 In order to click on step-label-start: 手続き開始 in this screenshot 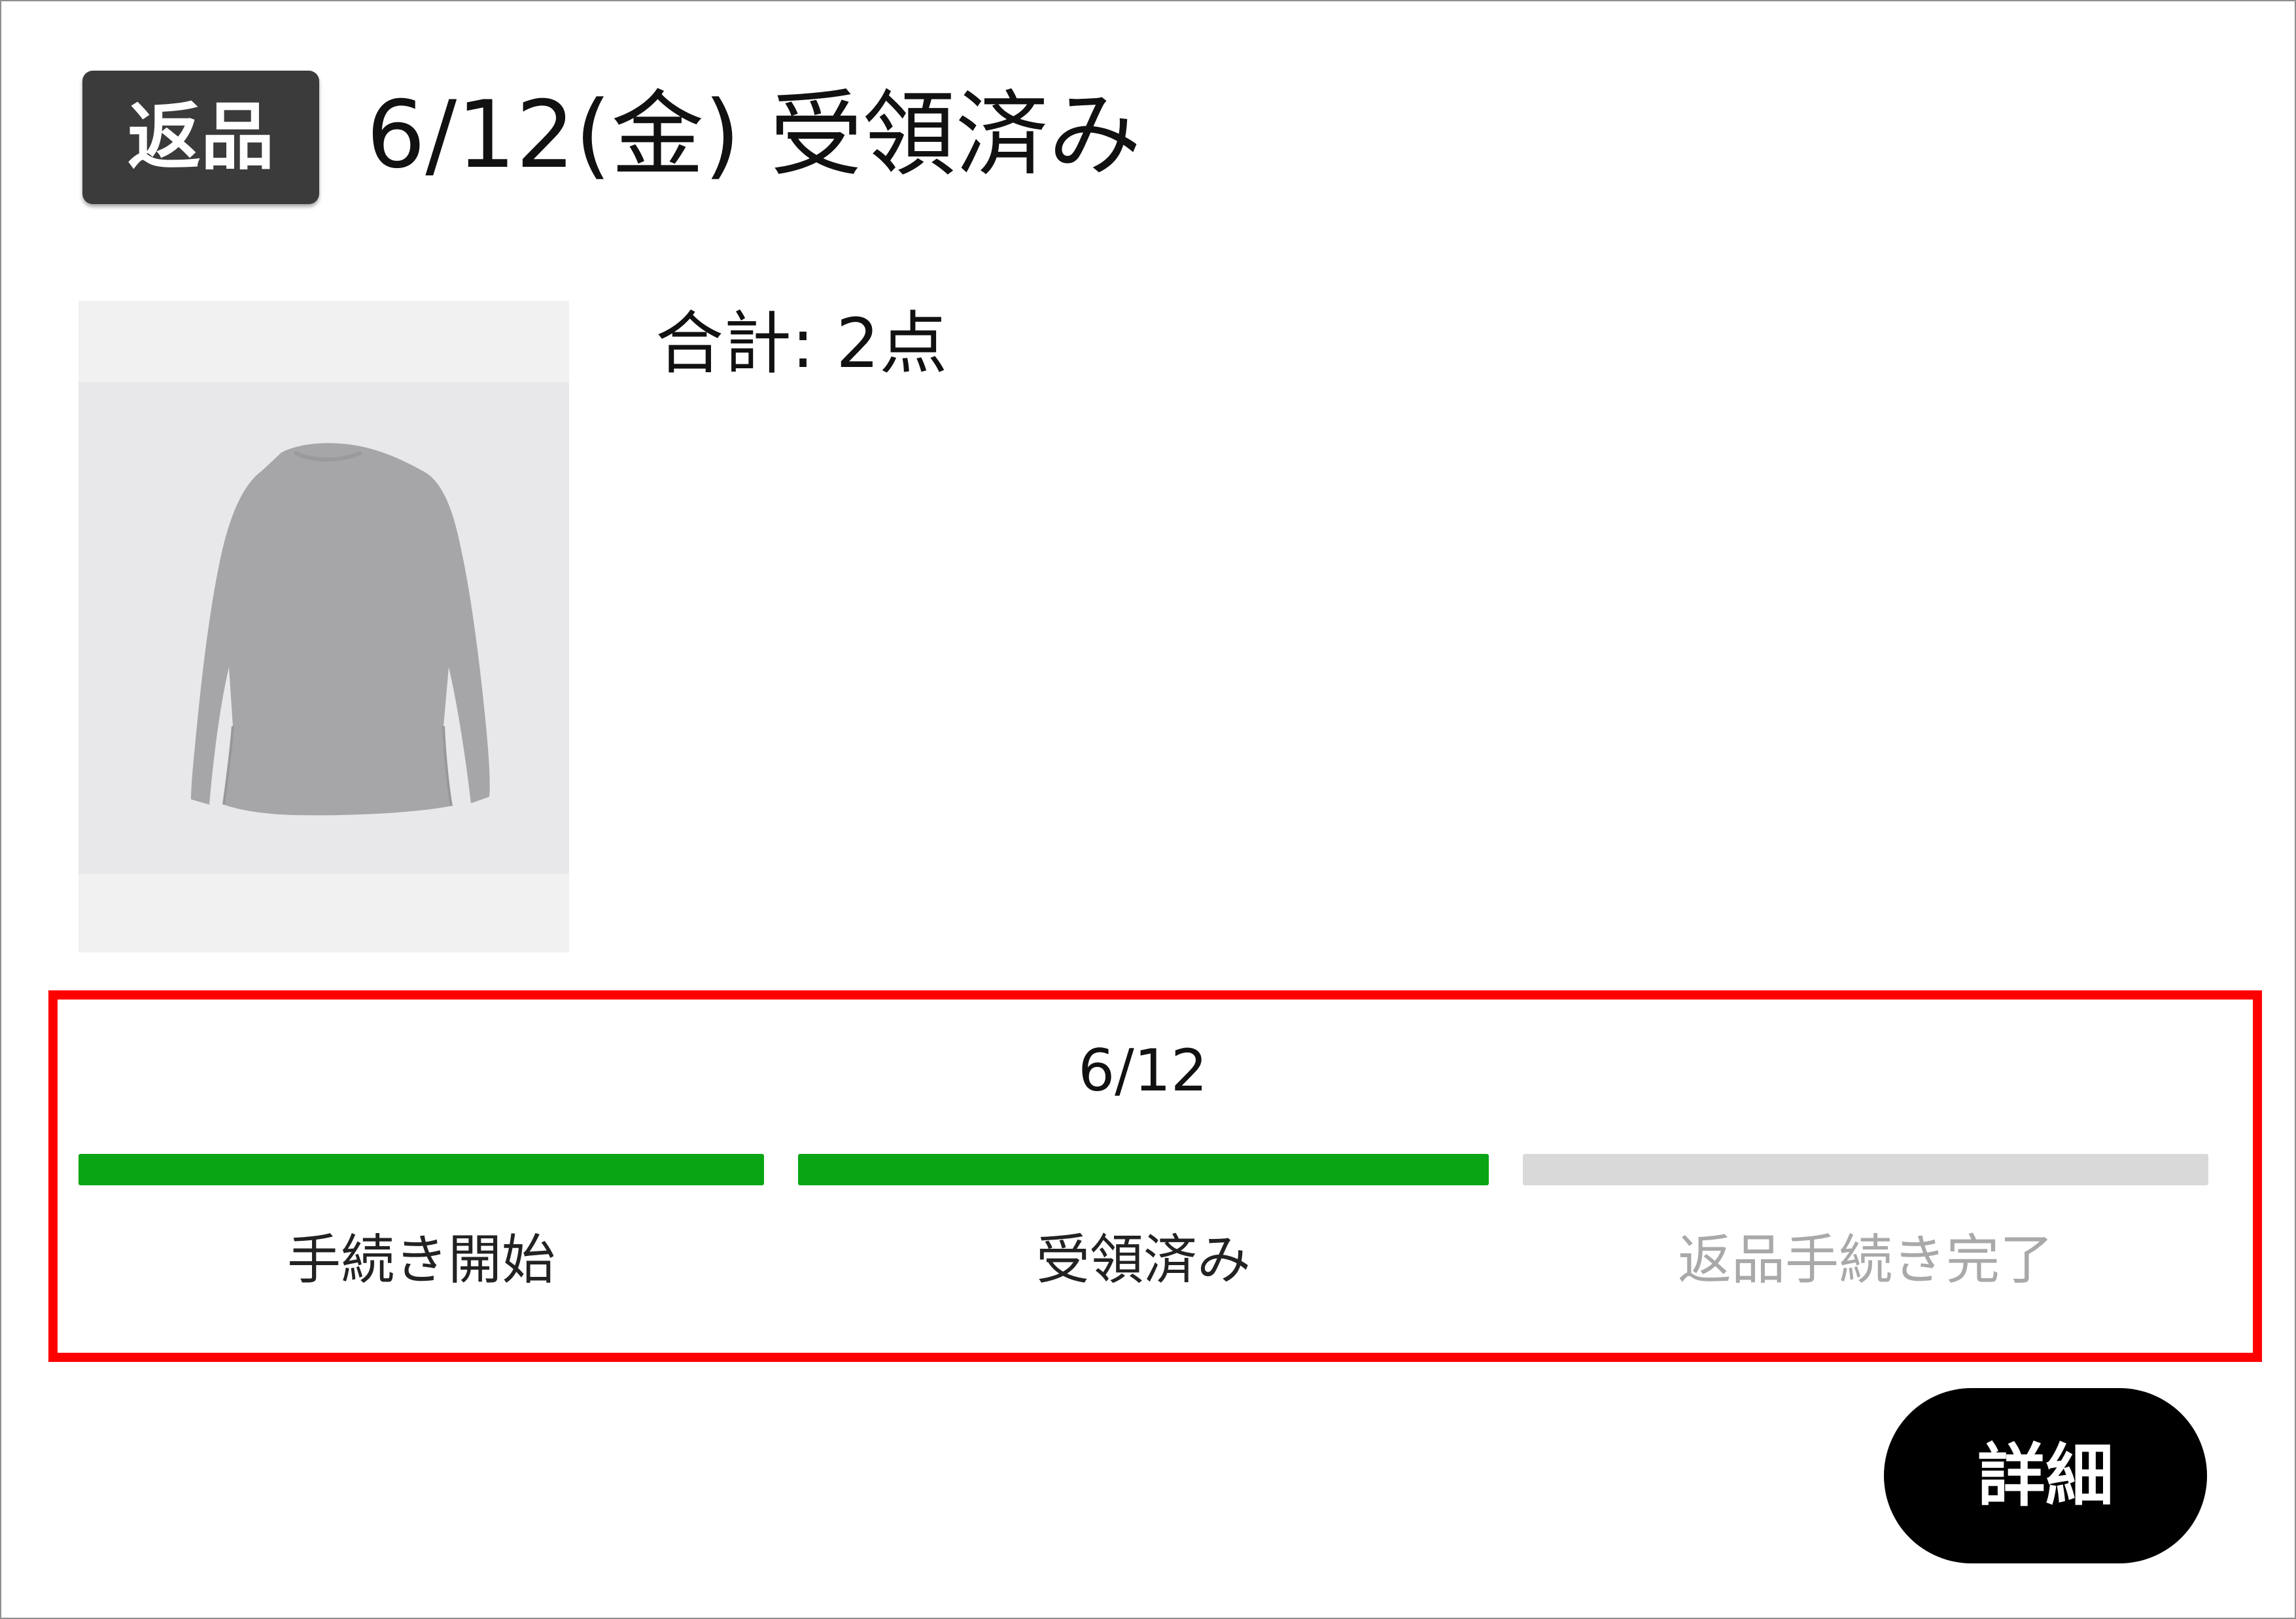, I will do `click(421, 1260)`.